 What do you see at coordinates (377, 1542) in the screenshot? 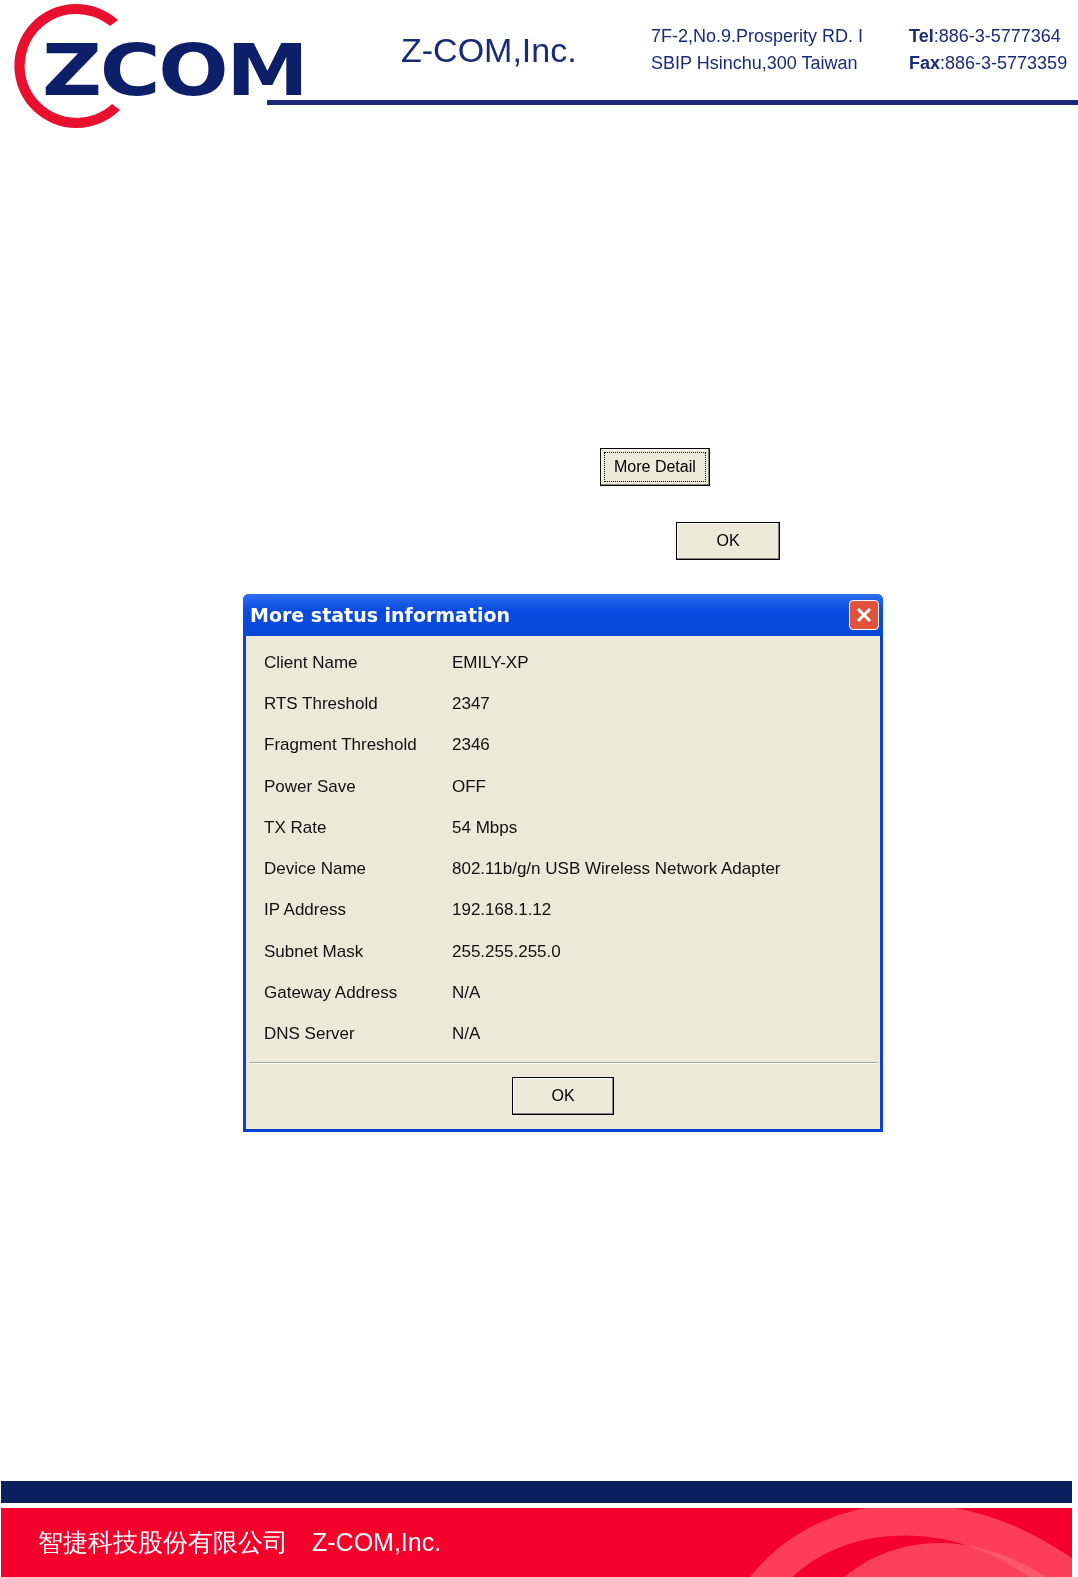
I see `footer-company-name: Z-COM,Inc.` at bounding box center [377, 1542].